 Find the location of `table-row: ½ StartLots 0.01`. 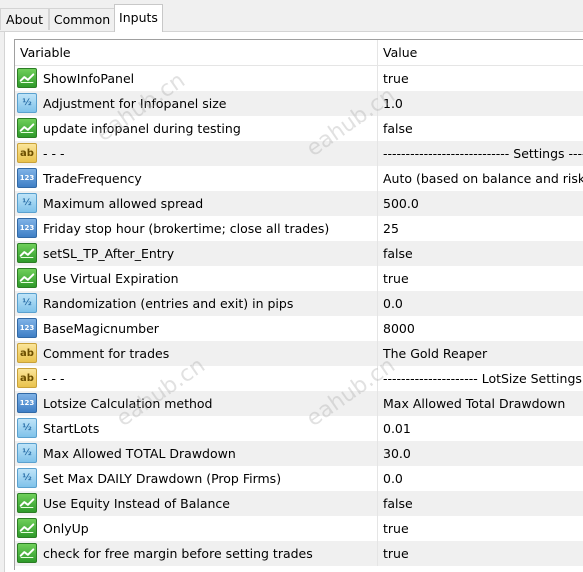

table-row: ½ StartLots 0.01 is located at coordinates (299, 428).